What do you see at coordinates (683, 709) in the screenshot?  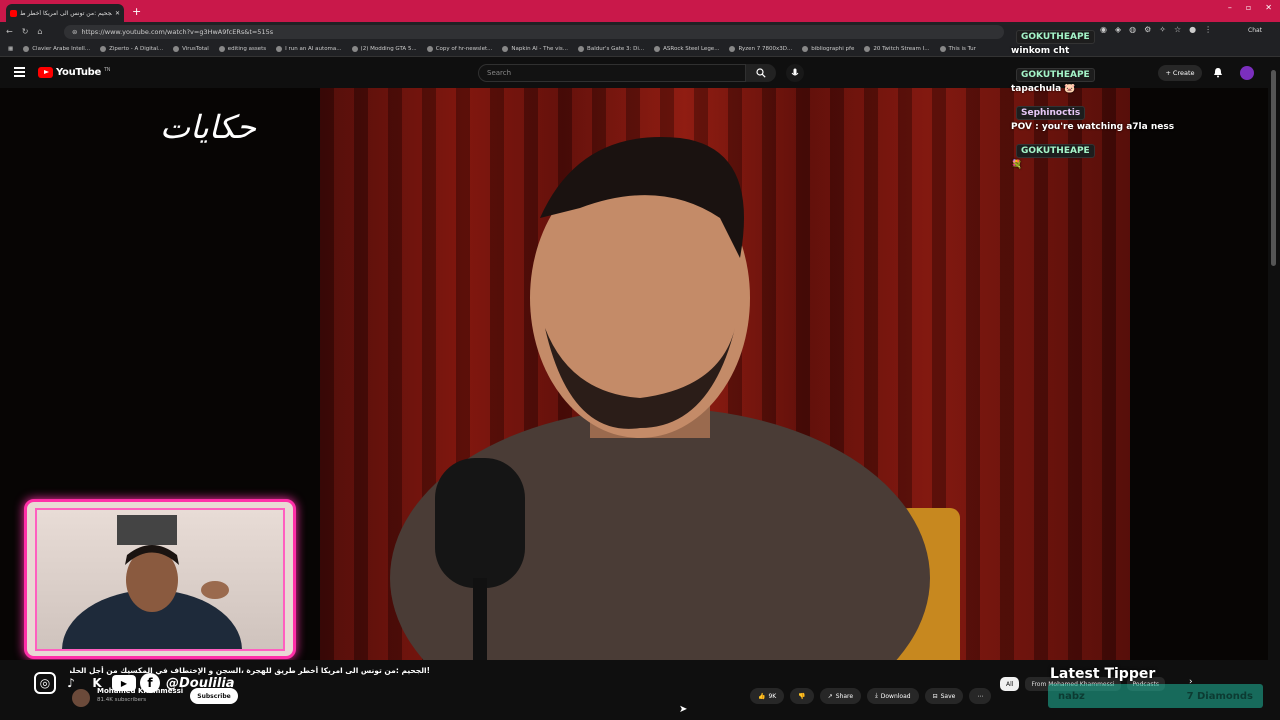 I see `mouse-cursor-icon: ➤` at bounding box center [683, 709].